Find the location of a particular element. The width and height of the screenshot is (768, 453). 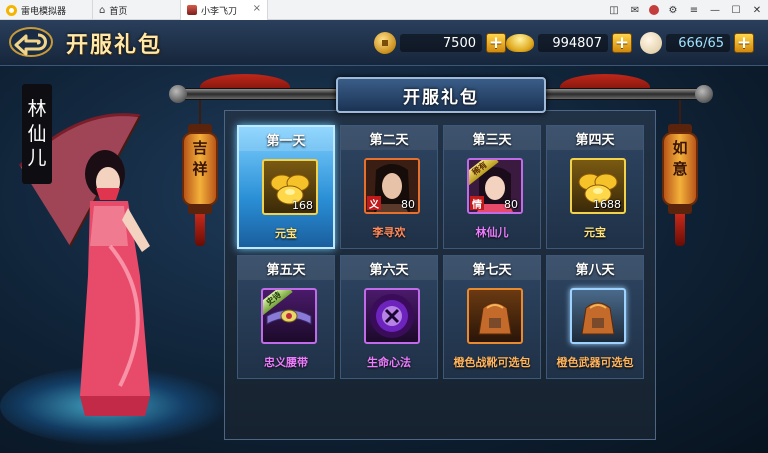

character-name-char: 仙 is located at coordinates (37, 133).